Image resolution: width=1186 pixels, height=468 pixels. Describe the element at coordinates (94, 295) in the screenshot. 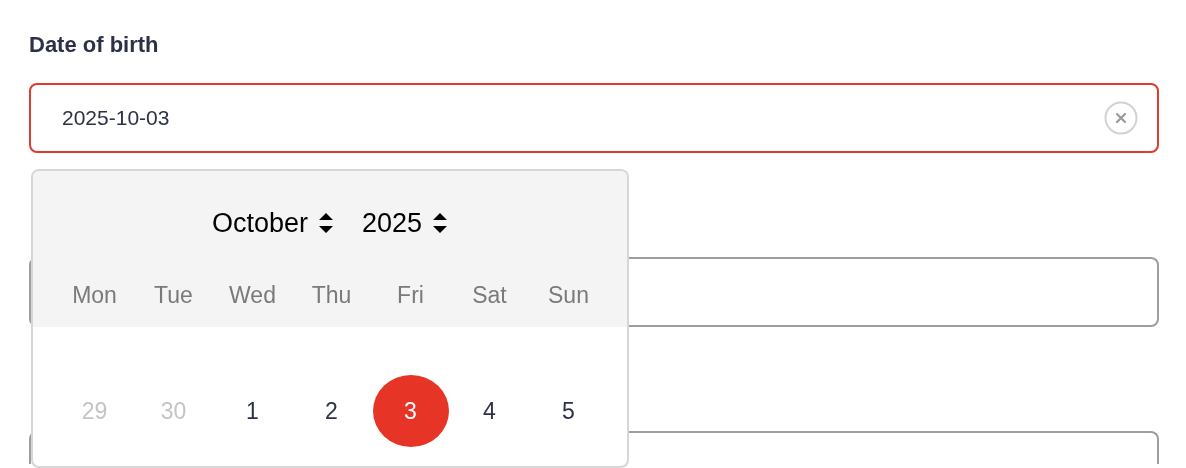

I see `weekday-label: Mon` at that location.